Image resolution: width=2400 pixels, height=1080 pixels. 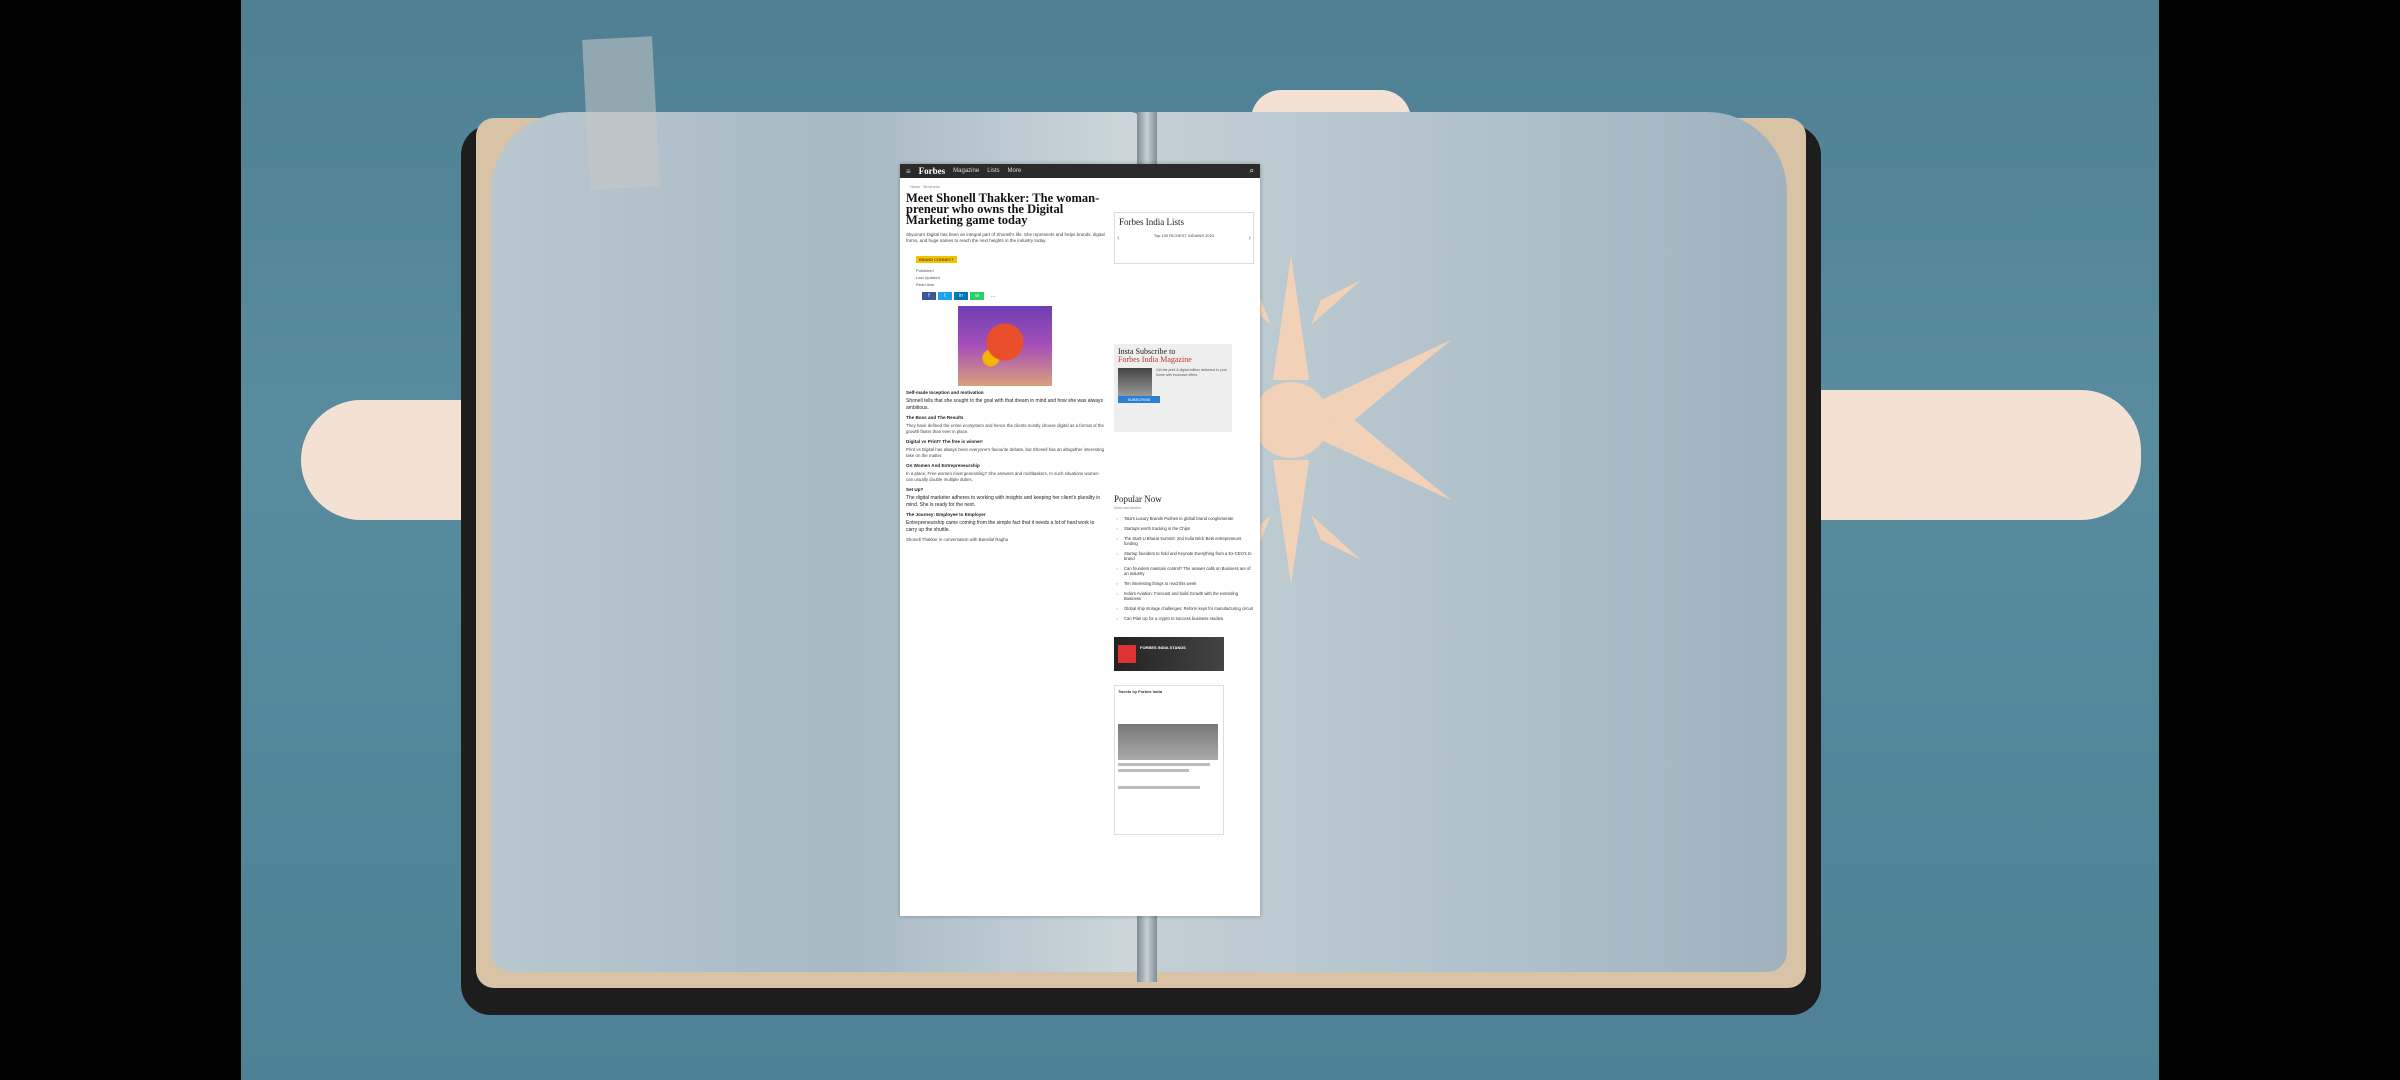 What do you see at coordinates (936, 259) in the screenshot?
I see `brand-connect-tag: BRAND CONNECT` at bounding box center [936, 259].